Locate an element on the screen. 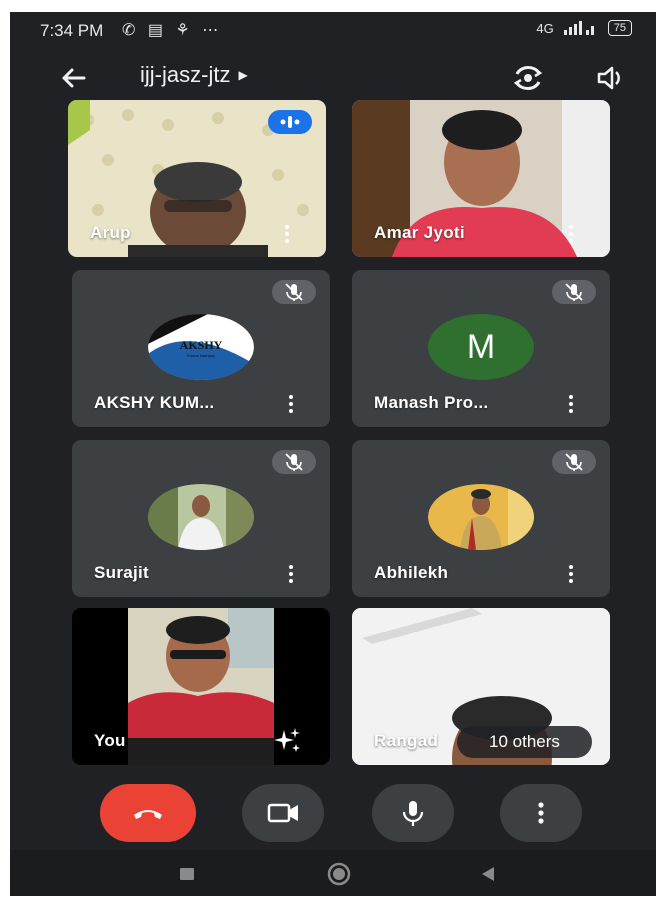 This screenshot has height=897, width=665. microphone-icon is located at coordinates (413, 813).